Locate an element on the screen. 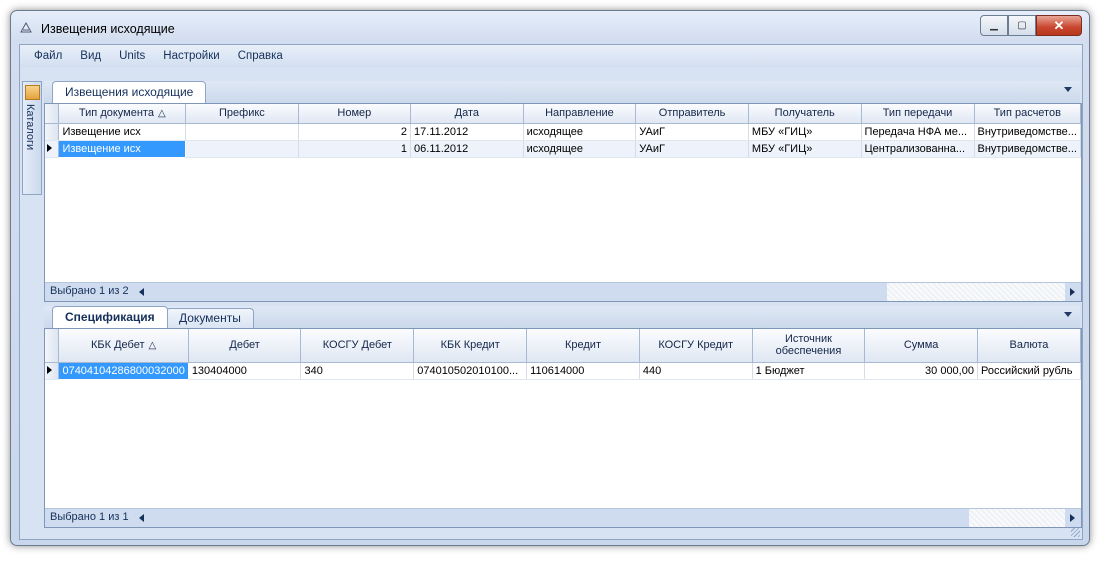 Image resolution: width=1106 pixels, height=563 pixels. column-header-doc-type: Тип документа △ is located at coordinates (122, 114).